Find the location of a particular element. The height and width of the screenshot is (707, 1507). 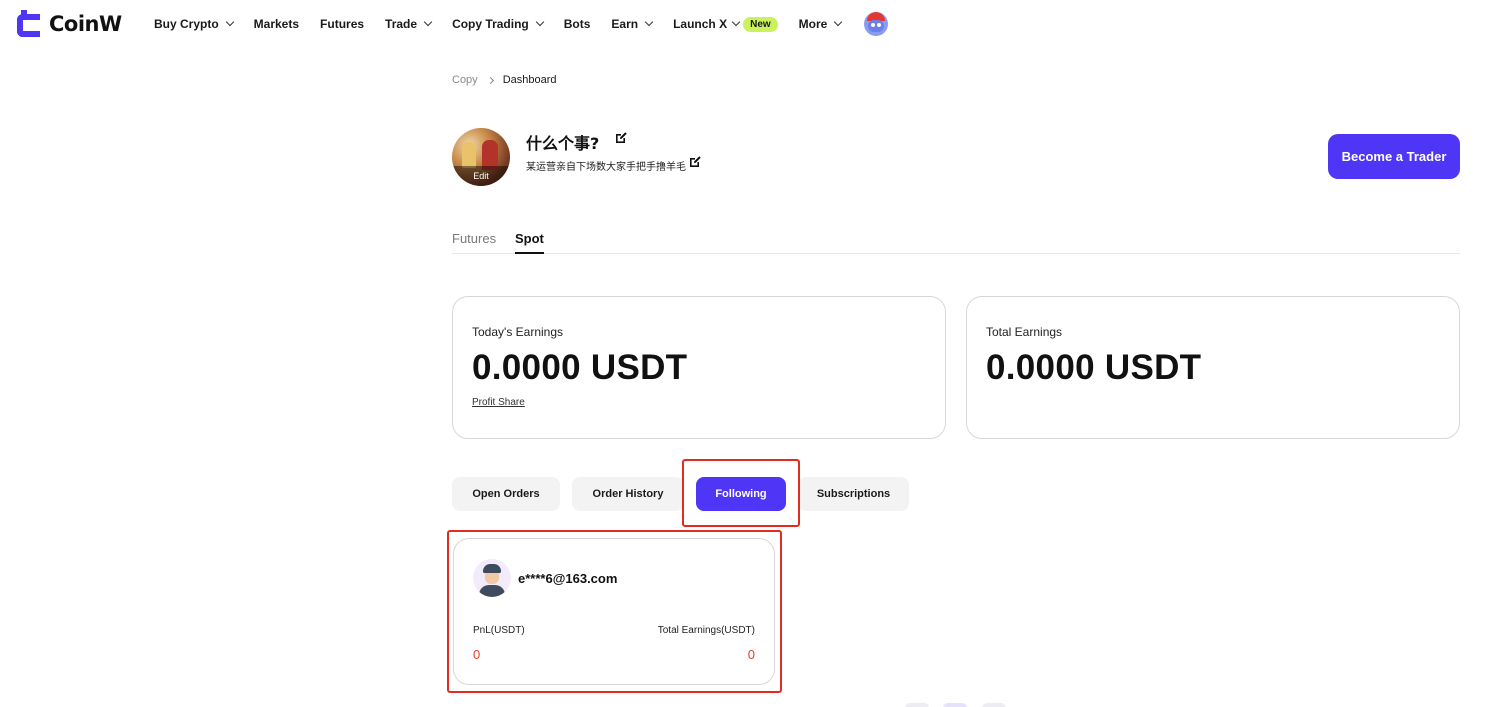

tab-order-history: Order History is located at coordinates (628, 494).